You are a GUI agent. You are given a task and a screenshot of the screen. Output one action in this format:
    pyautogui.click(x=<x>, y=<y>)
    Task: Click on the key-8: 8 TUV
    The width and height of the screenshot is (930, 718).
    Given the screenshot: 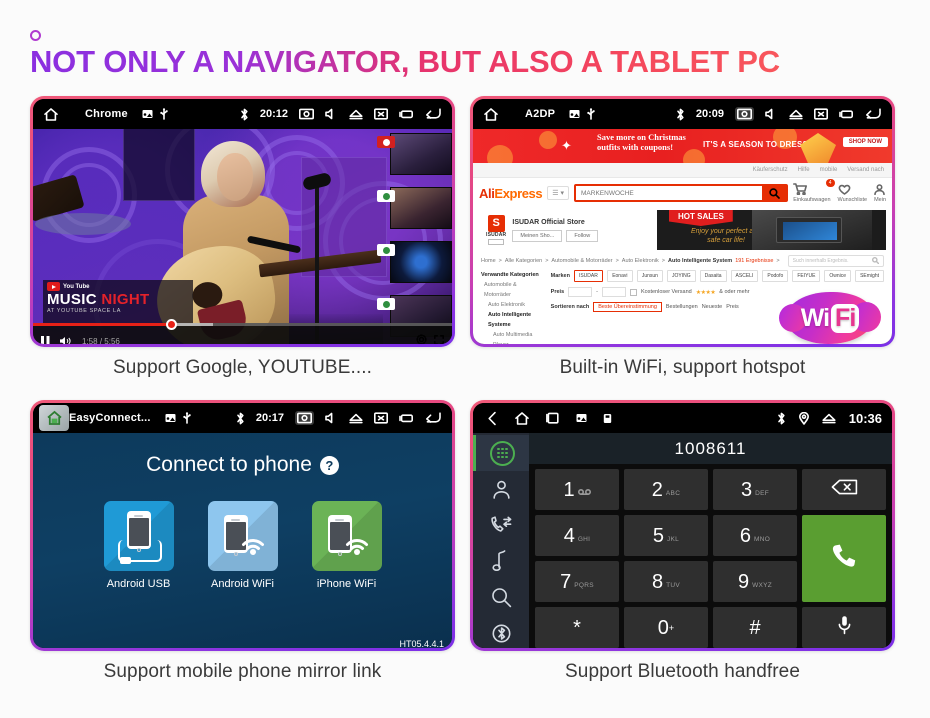 What is the action you would take?
    pyautogui.click(x=666, y=581)
    